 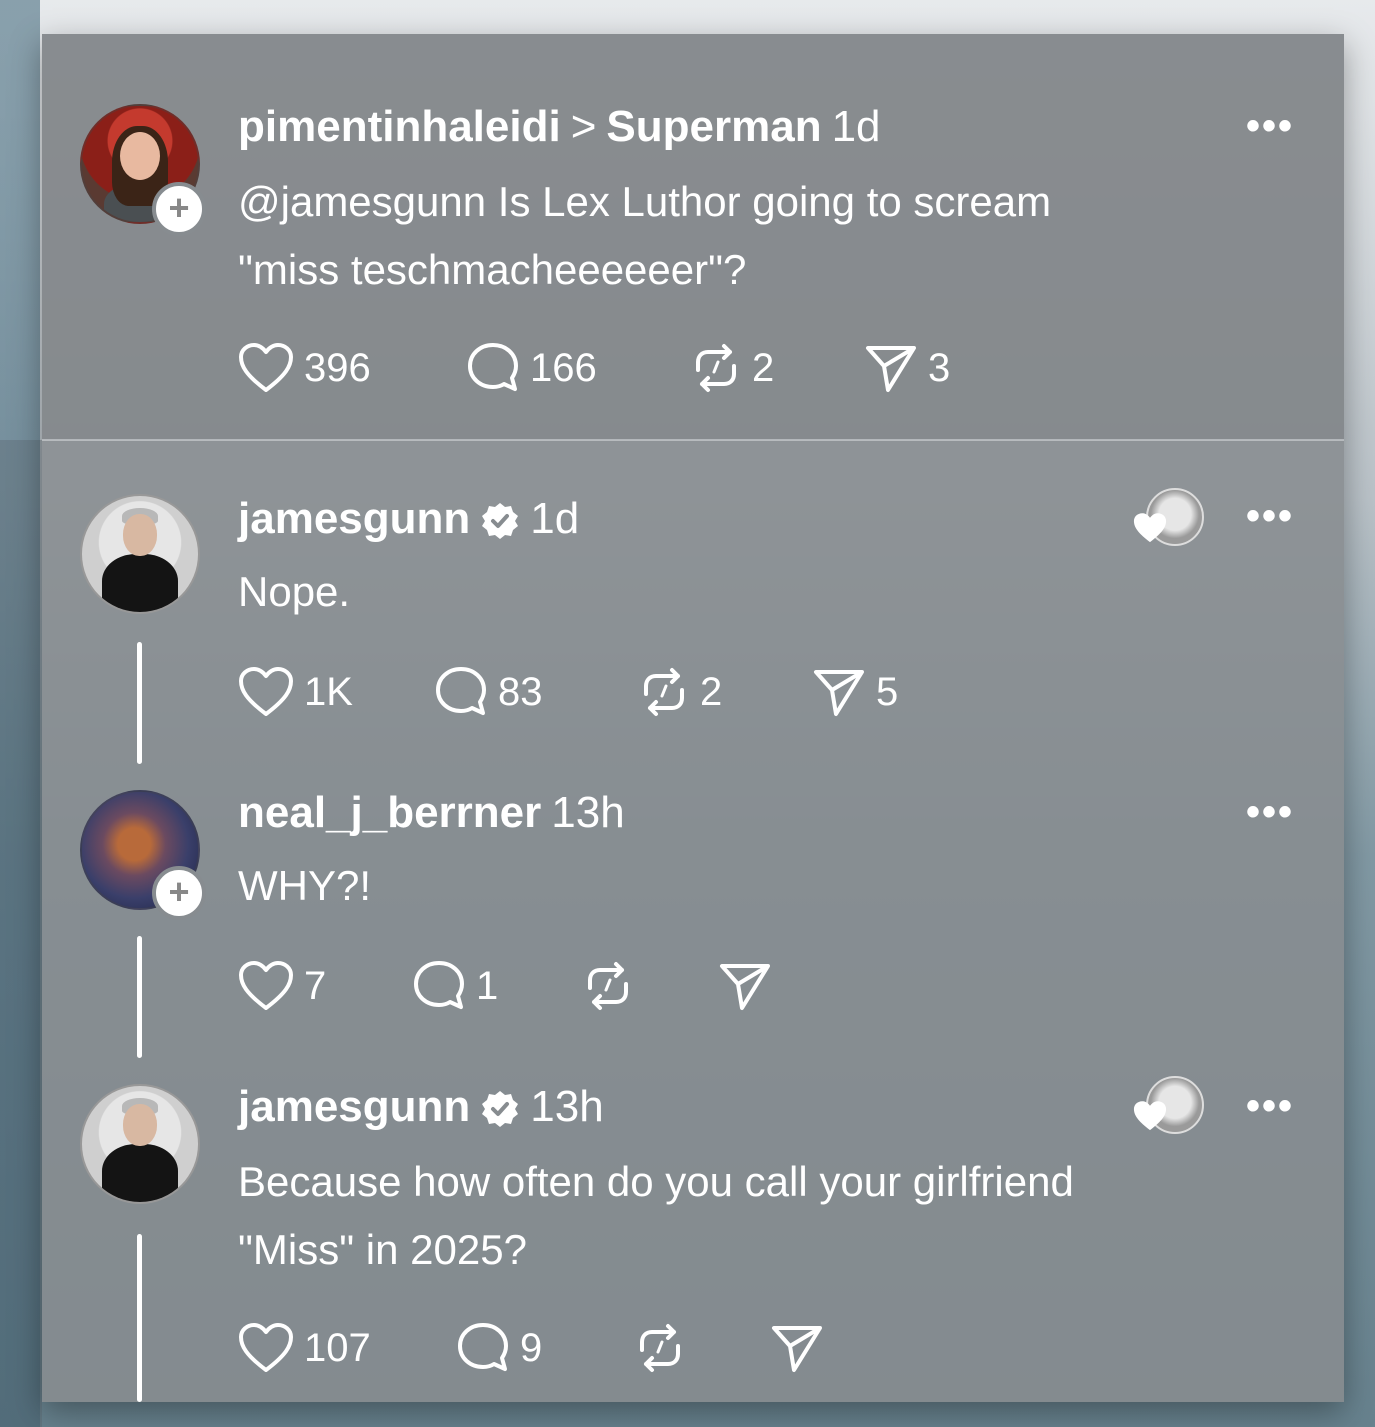 I want to click on reply-count: 9, so click(x=531, y=1347).